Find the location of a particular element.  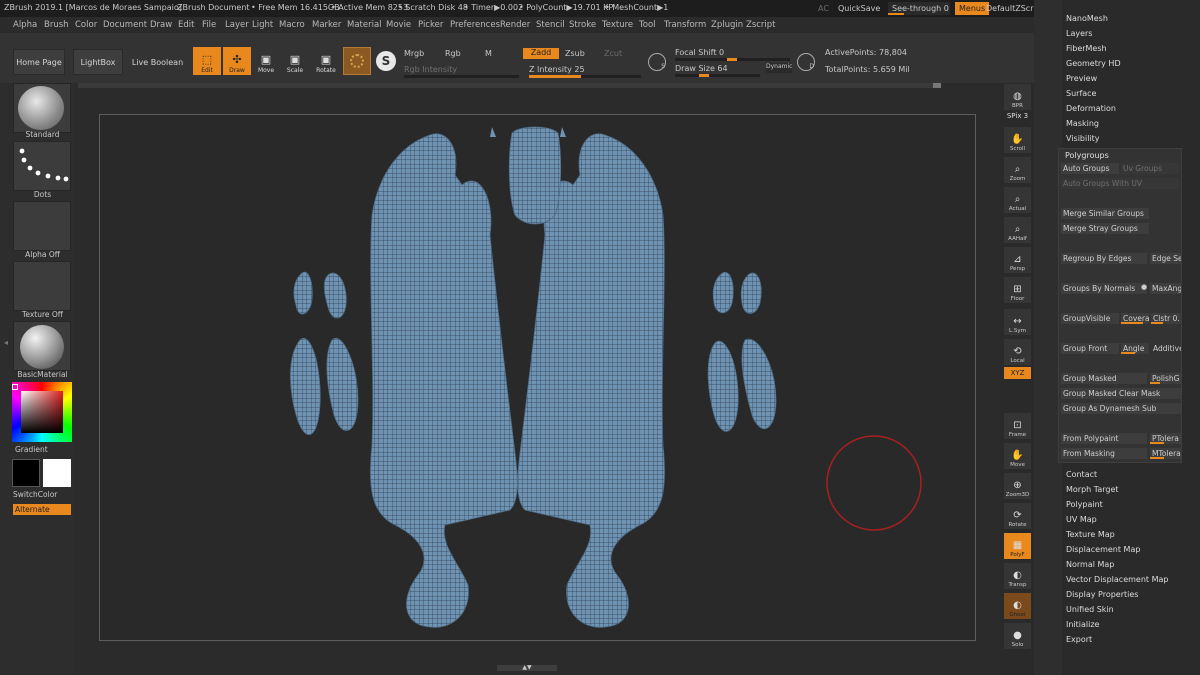

m-button: M is located at coordinates (488, 53).